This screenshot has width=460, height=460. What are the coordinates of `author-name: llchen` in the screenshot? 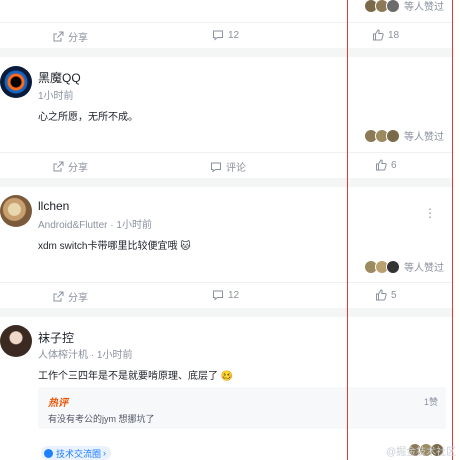 It's located at (53, 206).